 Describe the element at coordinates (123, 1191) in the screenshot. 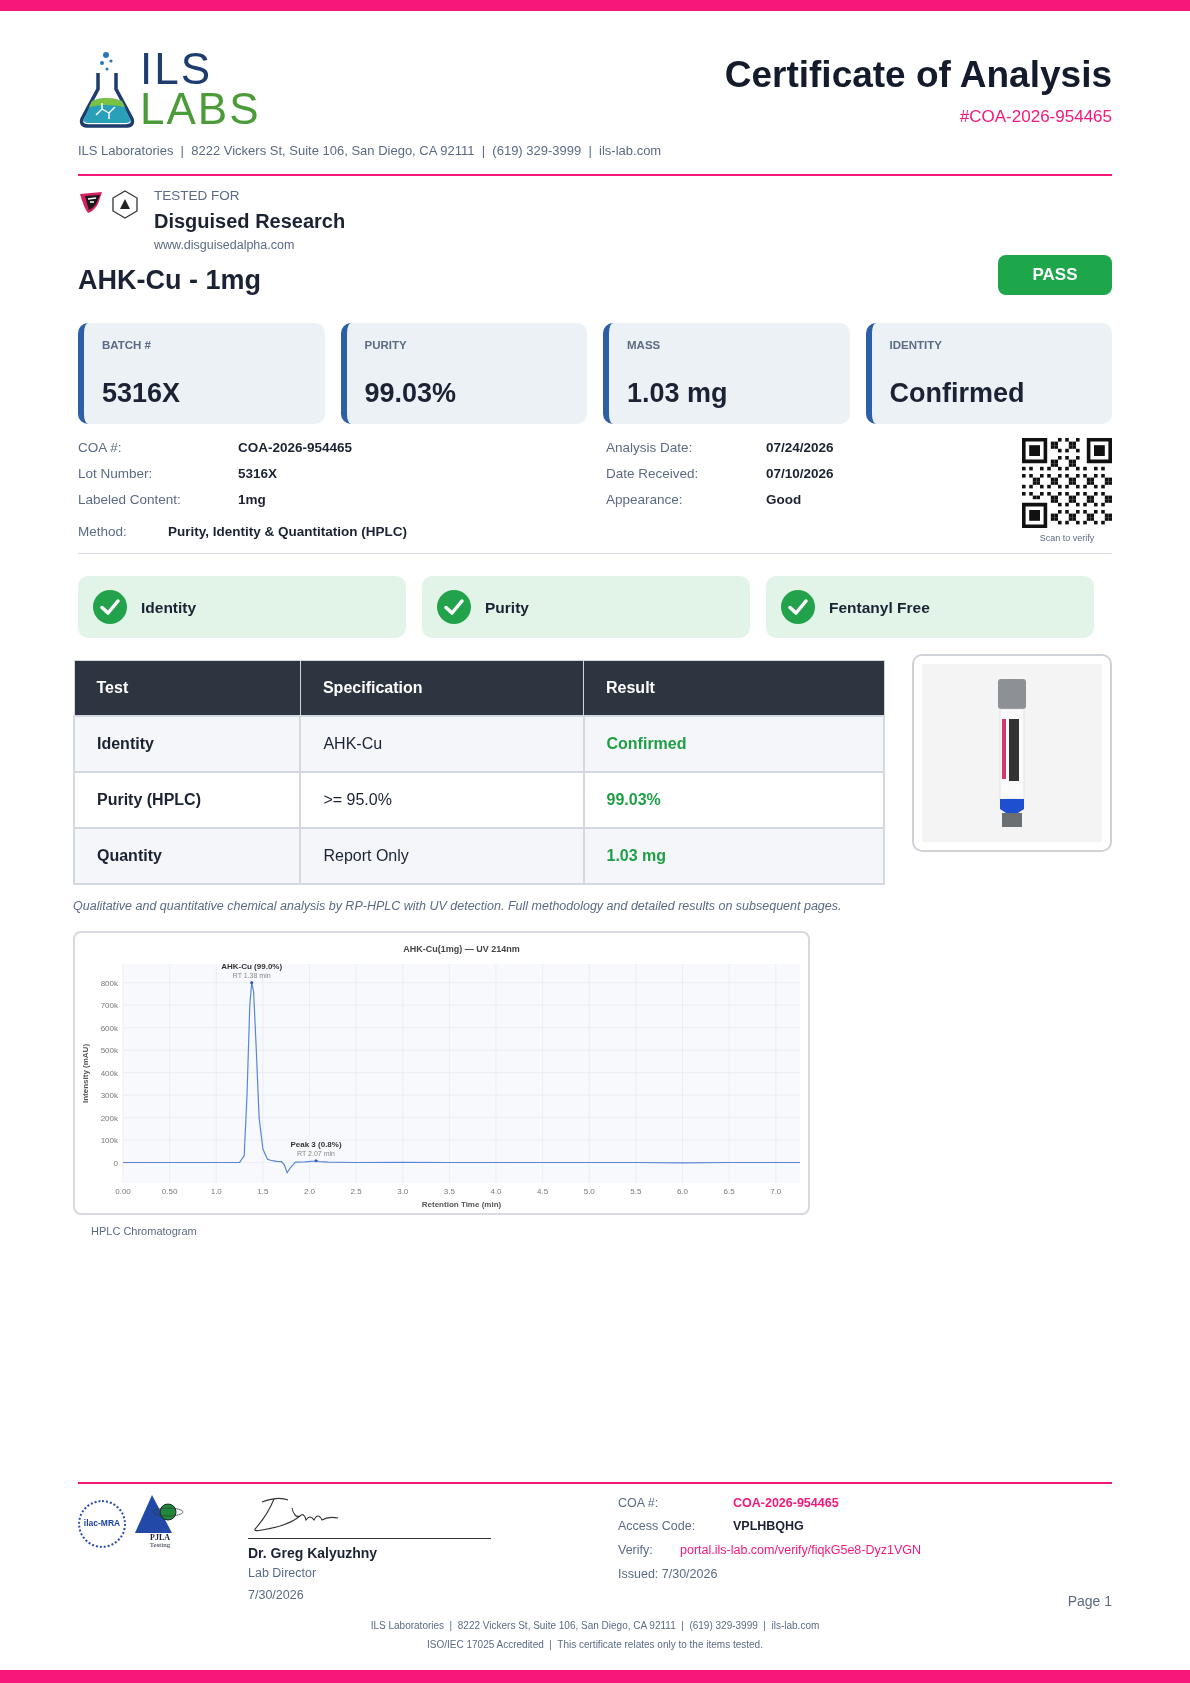

I see `x-tick-label: 0.00` at that location.